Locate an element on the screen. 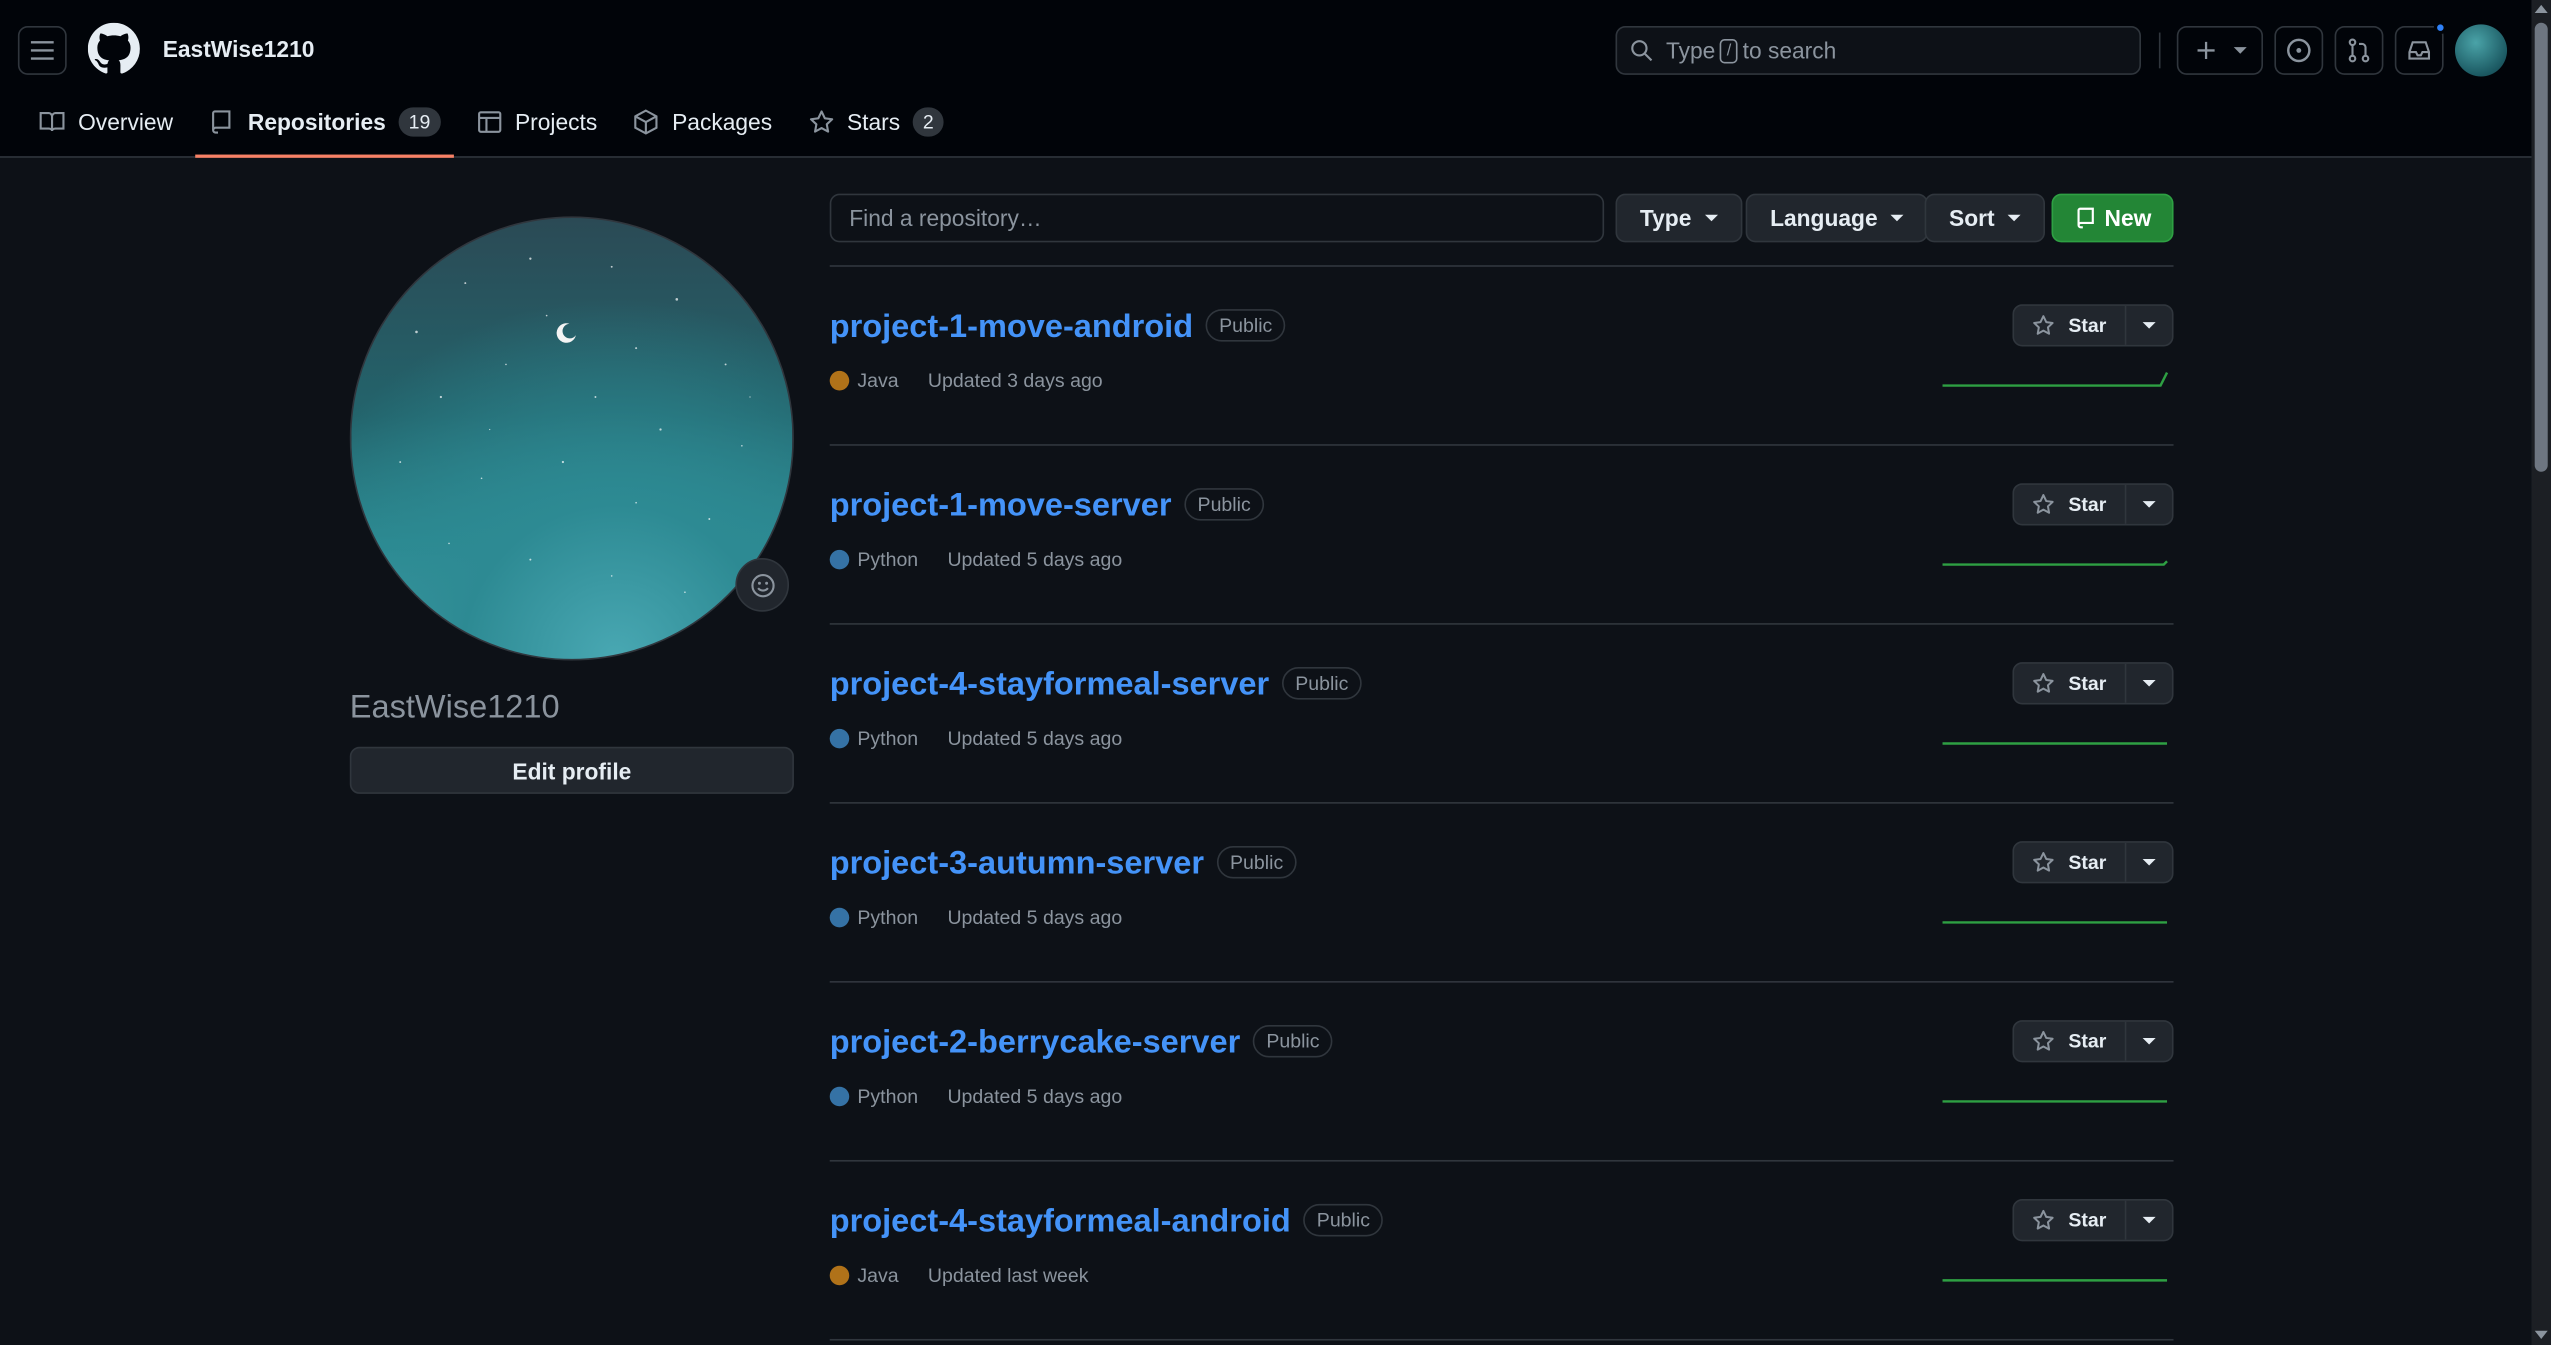 The image size is (2551, 1345). tab-repositories-label: Repositories is located at coordinates (316, 122).